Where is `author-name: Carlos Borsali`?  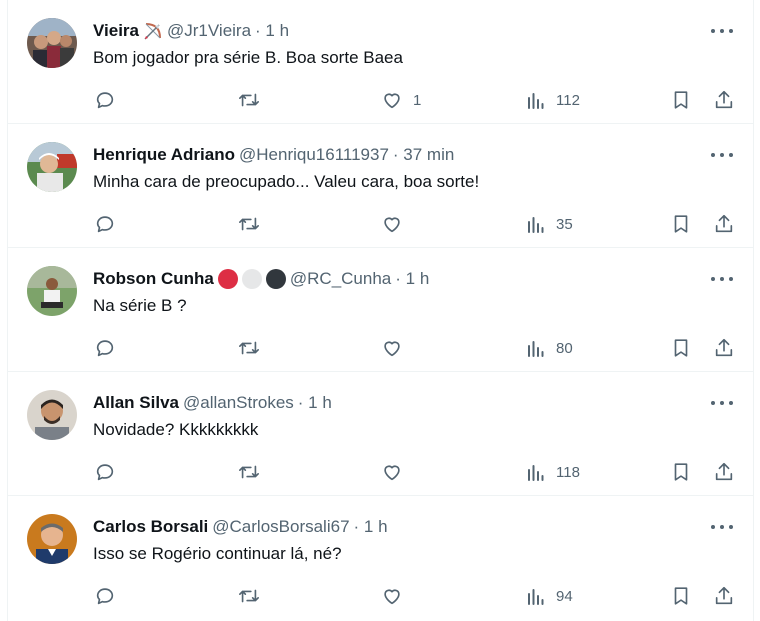
author-name: Carlos Borsali is located at coordinates (150, 527).